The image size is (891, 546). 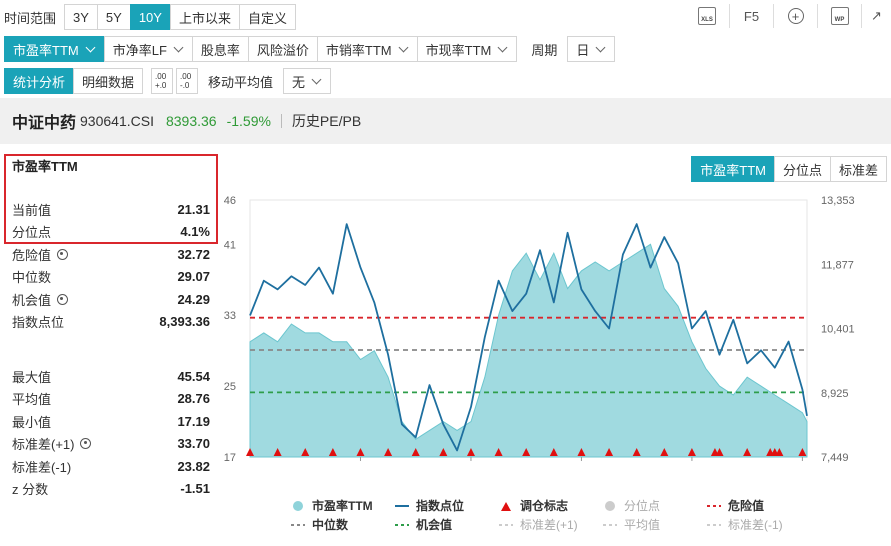 What do you see at coordinates (835, 458) in the screenshot?
I see `y-right-tick: 7,449` at bounding box center [835, 458].